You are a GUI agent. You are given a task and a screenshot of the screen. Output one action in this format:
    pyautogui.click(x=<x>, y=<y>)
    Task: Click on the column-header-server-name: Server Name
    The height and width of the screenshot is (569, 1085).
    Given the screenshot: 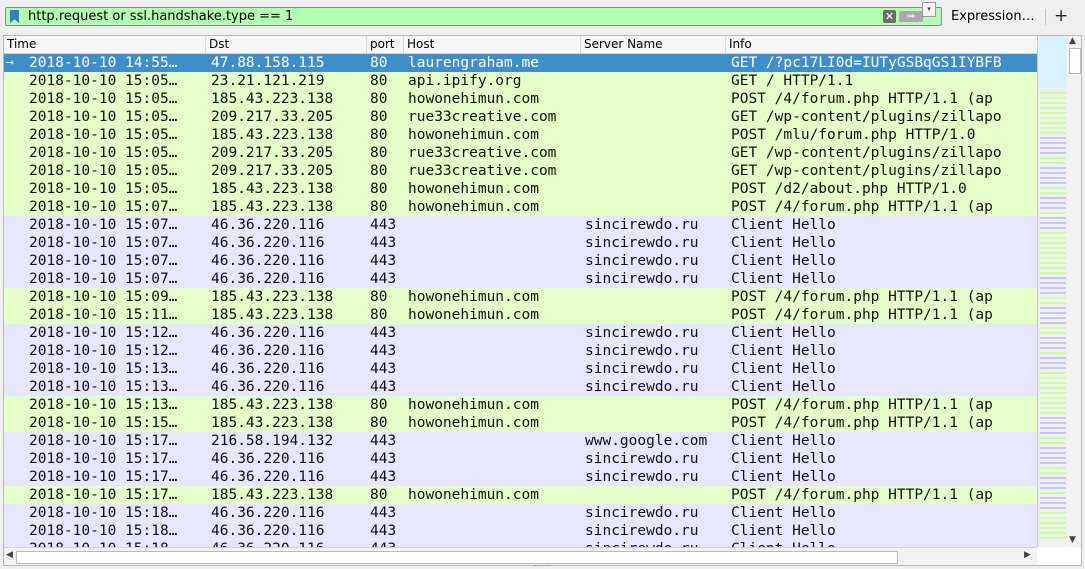 What is the action you would take?
    pyautogui.click(x=653, y=44)
    